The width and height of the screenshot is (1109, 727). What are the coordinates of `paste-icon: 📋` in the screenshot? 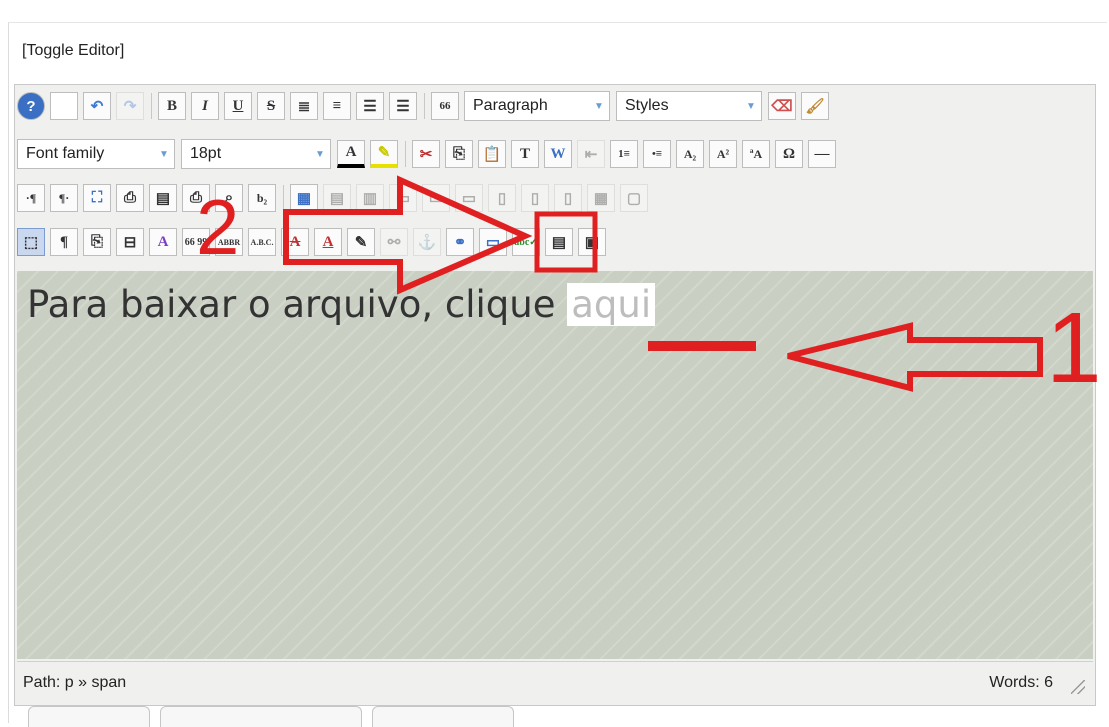 It's located at (492, 154).